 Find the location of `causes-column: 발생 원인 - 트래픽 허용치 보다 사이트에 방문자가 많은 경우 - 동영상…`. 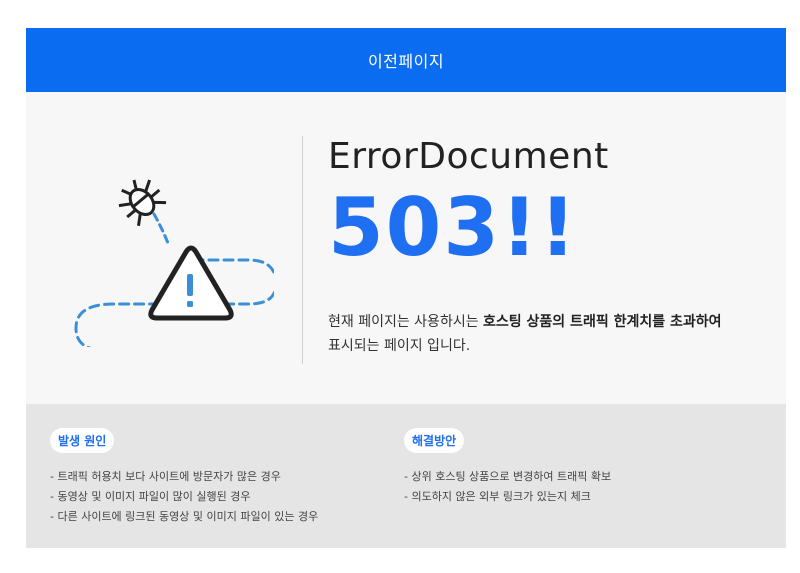

causes-column: 발생 원인 - 트래픽 허용치 보다 사이트에 방문자가 많은 경우 - 동영상… is located at coordinates (184, 477).